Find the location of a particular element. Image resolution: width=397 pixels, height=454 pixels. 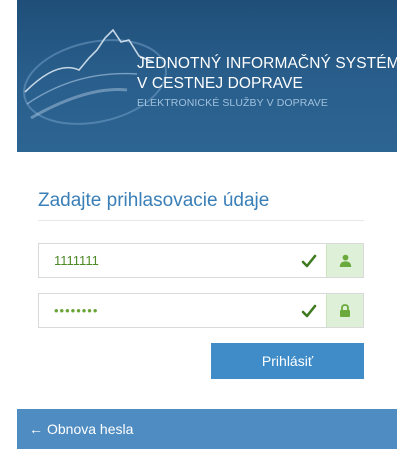

system-subtitle: ELEKTRONICKÉ SLUŽBY V DOPRAVE is located at coordinates (232, 103).